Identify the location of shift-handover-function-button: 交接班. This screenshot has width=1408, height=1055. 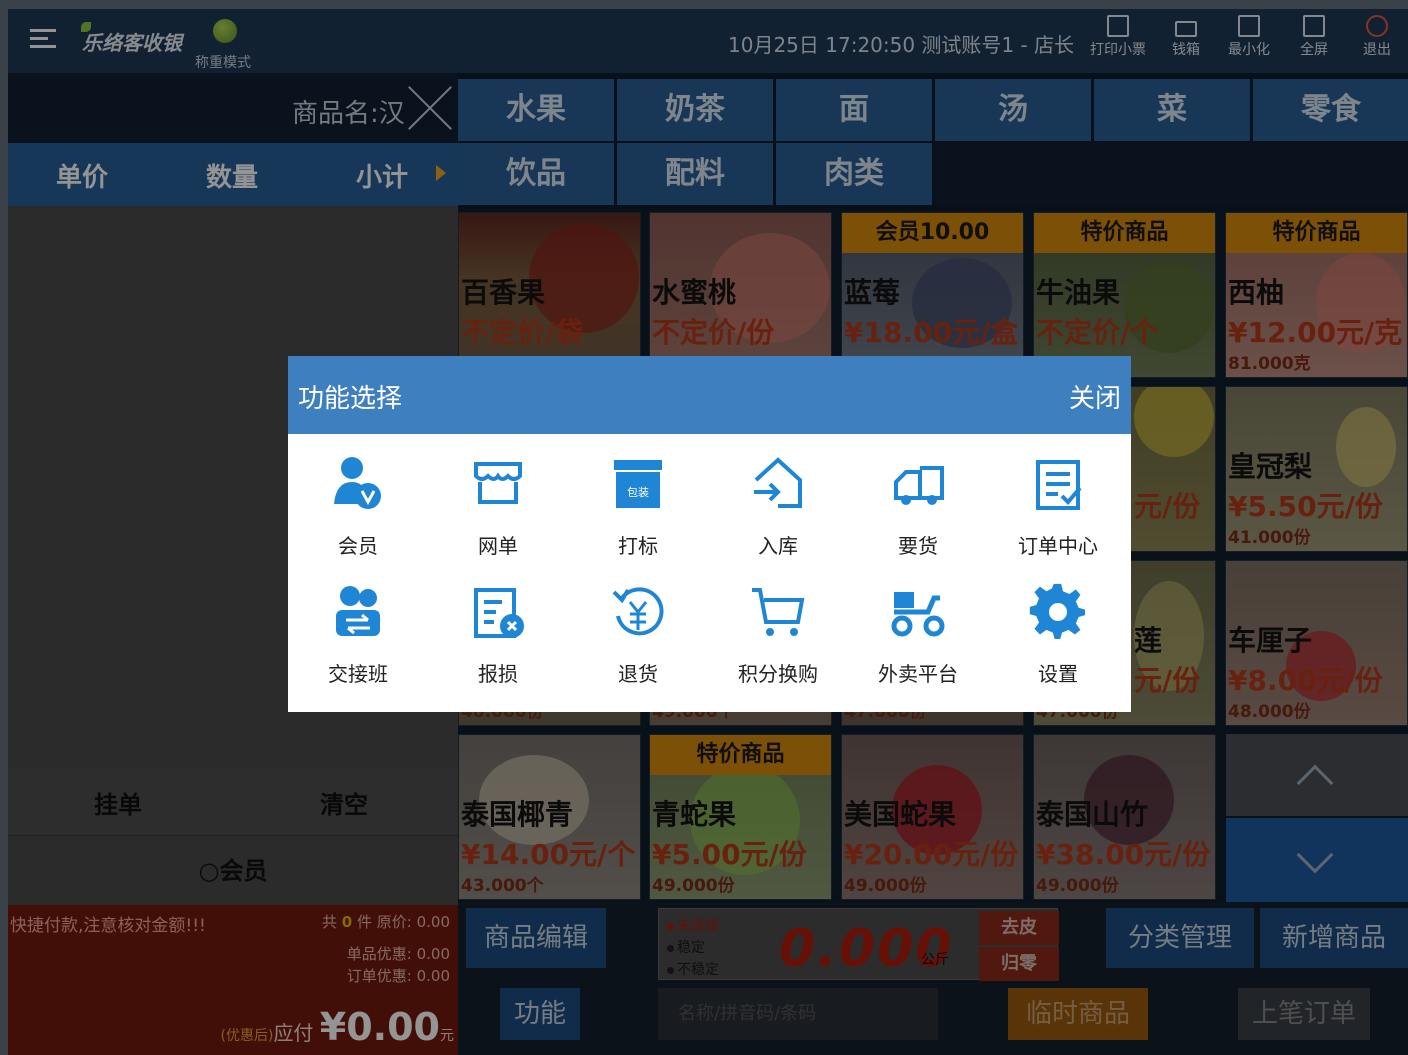
(358, 634).